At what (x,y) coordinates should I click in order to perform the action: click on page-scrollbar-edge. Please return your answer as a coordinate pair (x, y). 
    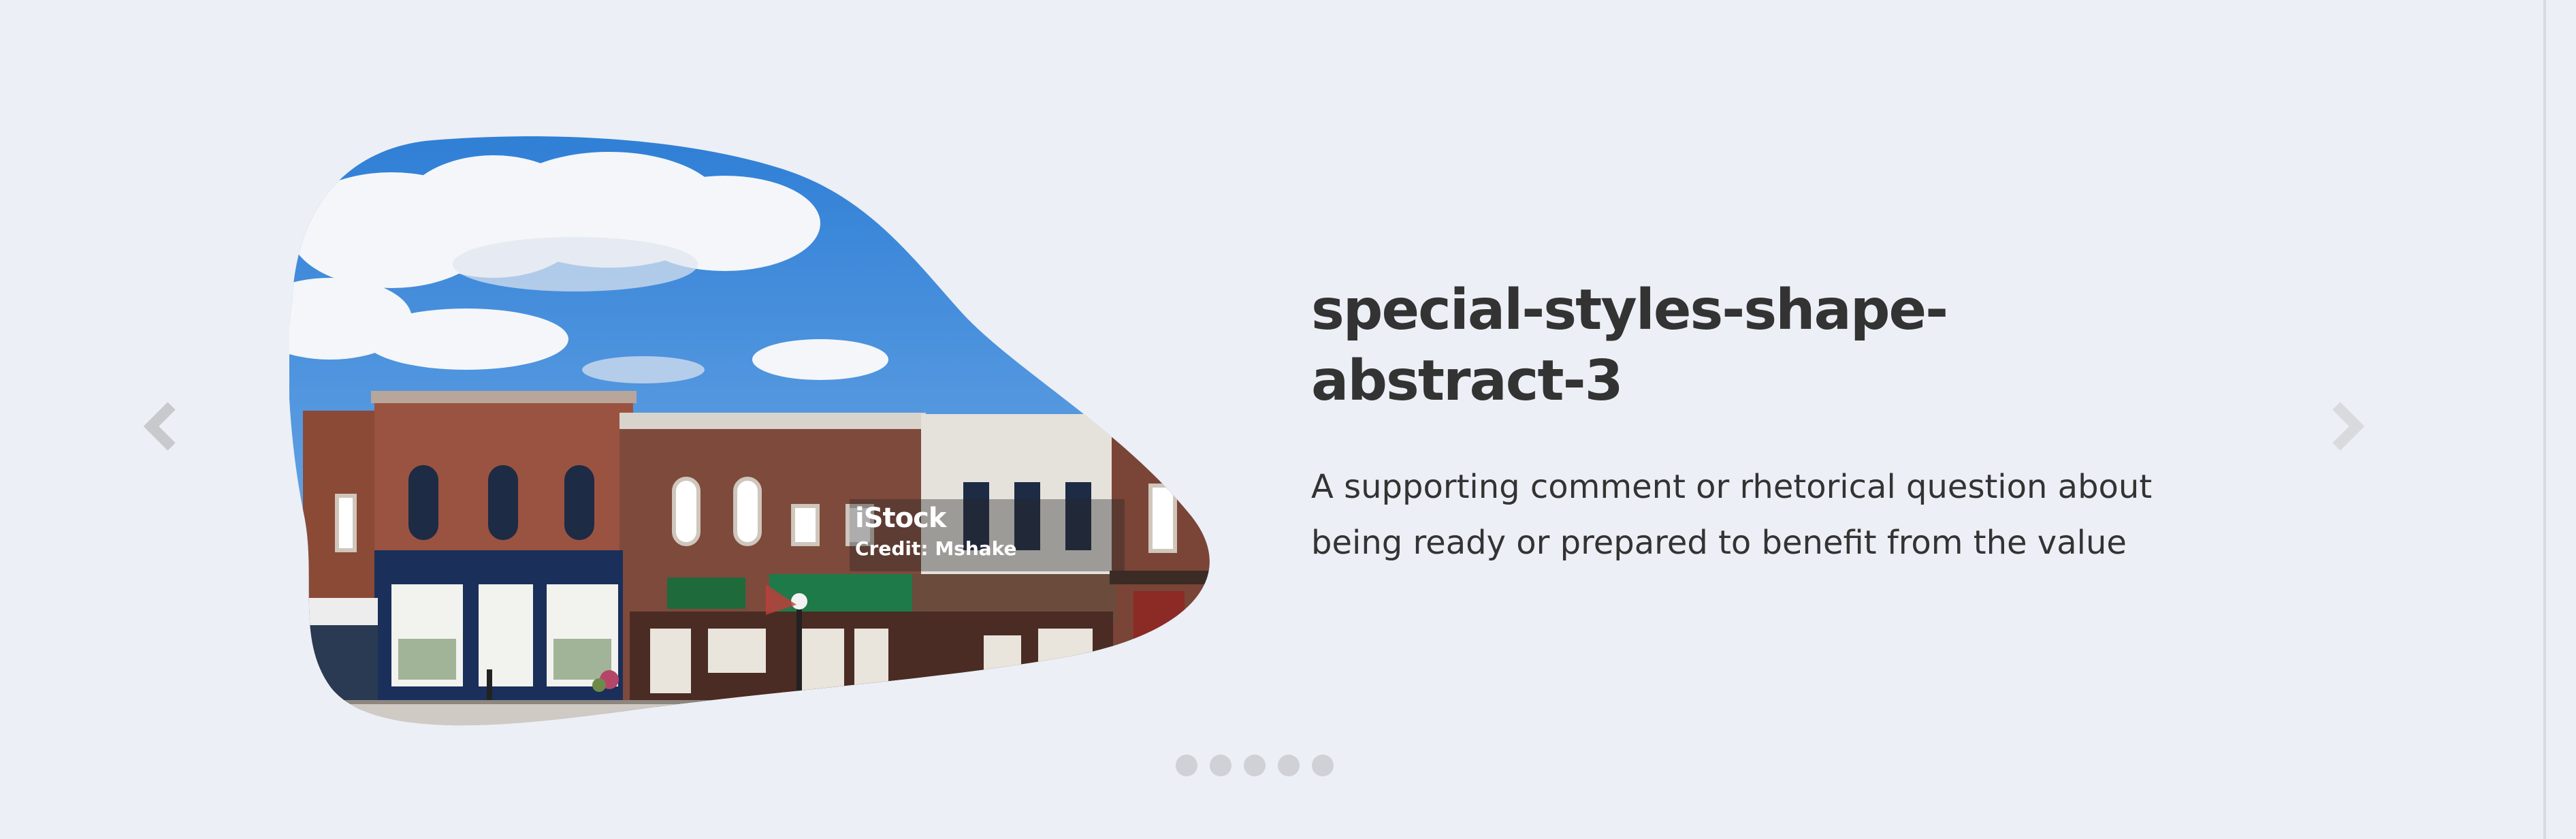
    Looking at the image, I should click on (2545, 420).